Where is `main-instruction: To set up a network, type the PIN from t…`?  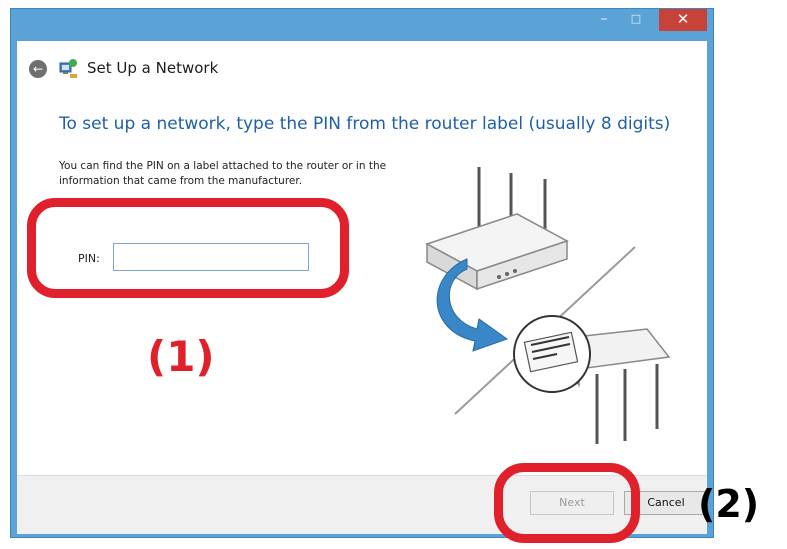 main-instruction: To set up a network, type the PIN from t… is located at coordinates (365, 124).